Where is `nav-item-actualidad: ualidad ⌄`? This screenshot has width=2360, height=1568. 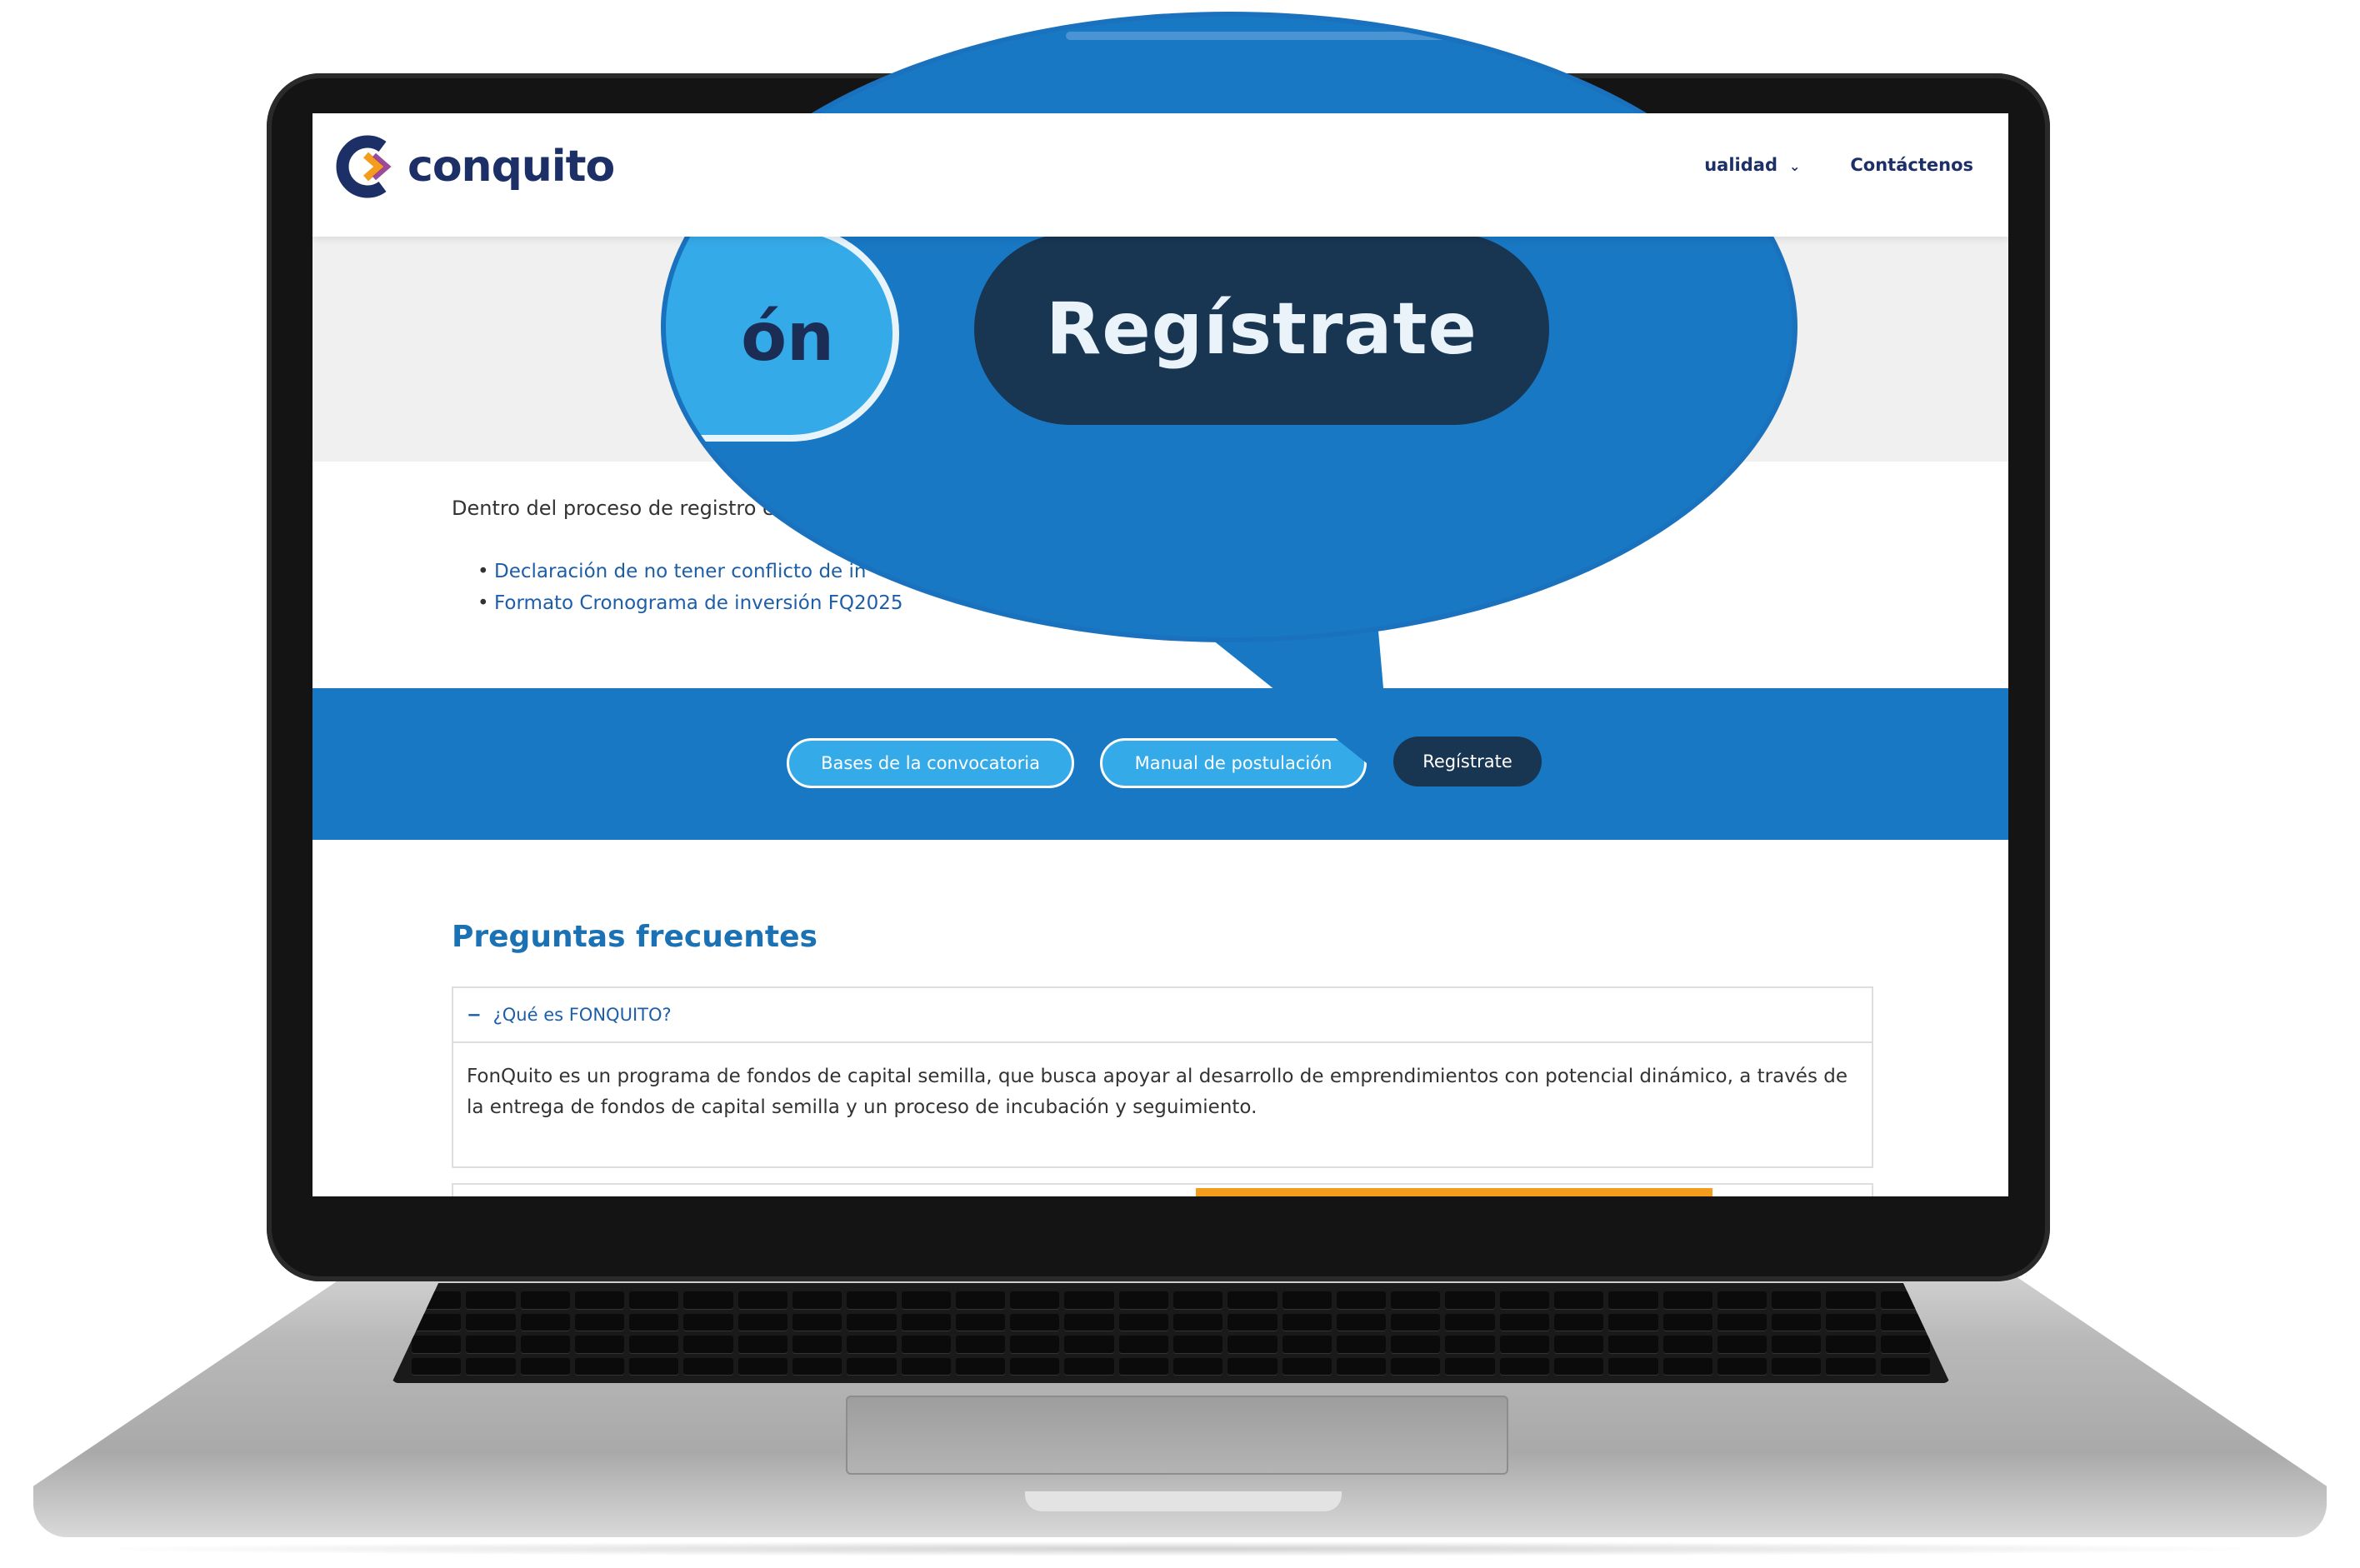
nav-item-actualidad: ualidad ⌄ is located at coordinates (1752, 165).